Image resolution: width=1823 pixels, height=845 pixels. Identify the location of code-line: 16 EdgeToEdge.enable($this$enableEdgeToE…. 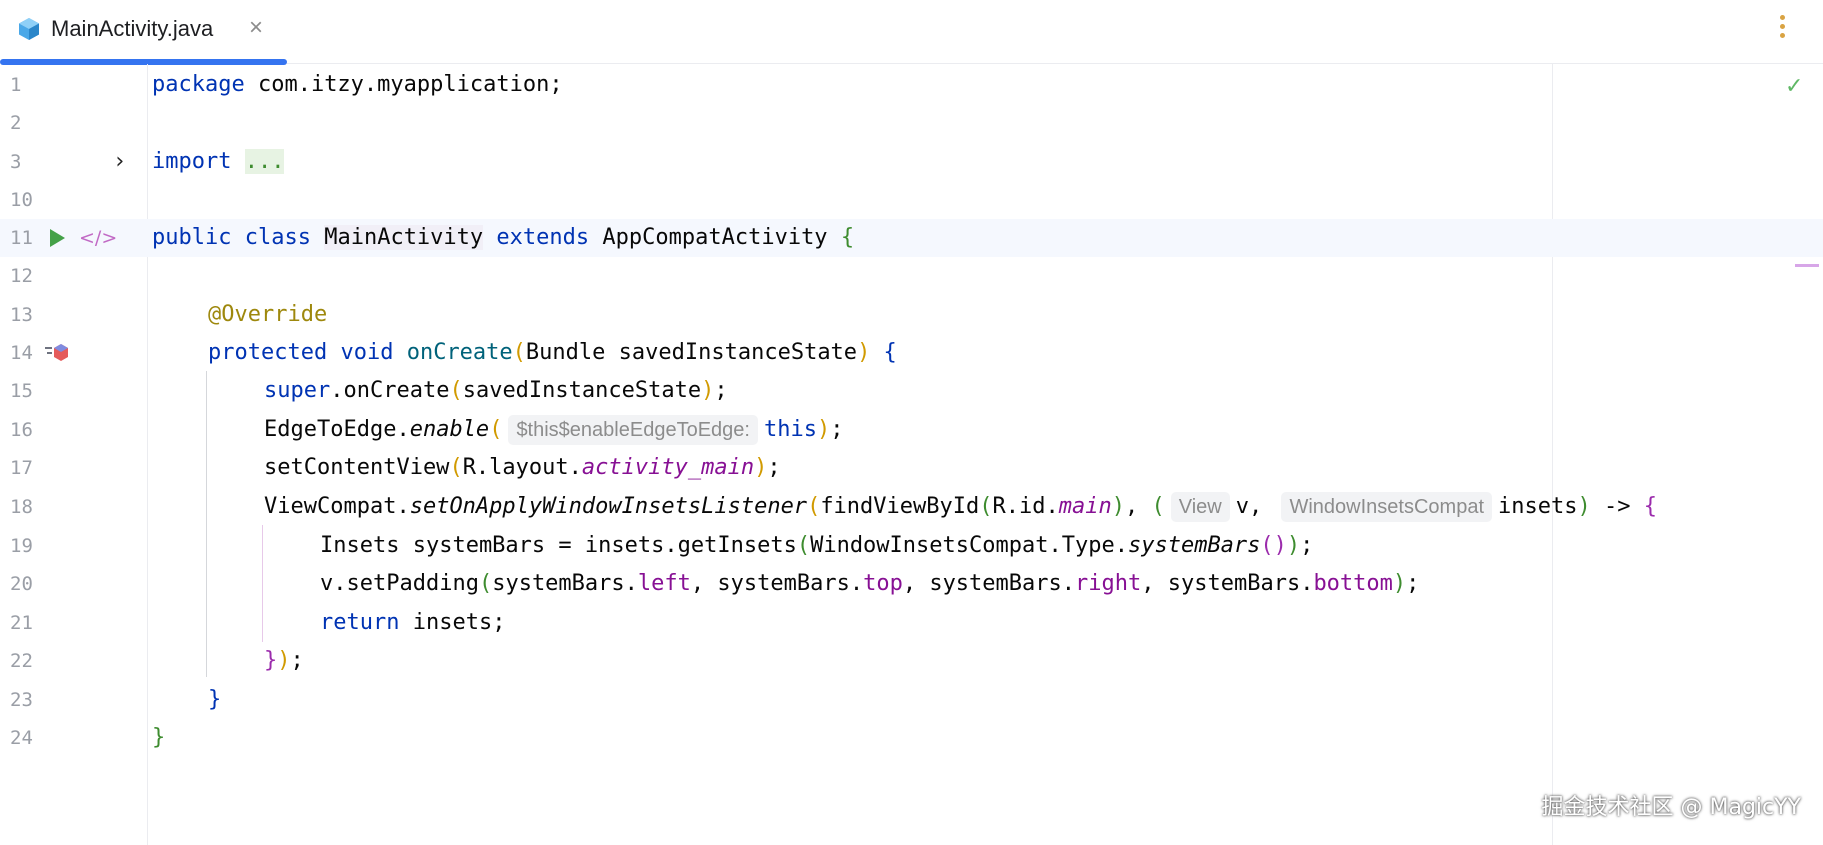
(911, 430).